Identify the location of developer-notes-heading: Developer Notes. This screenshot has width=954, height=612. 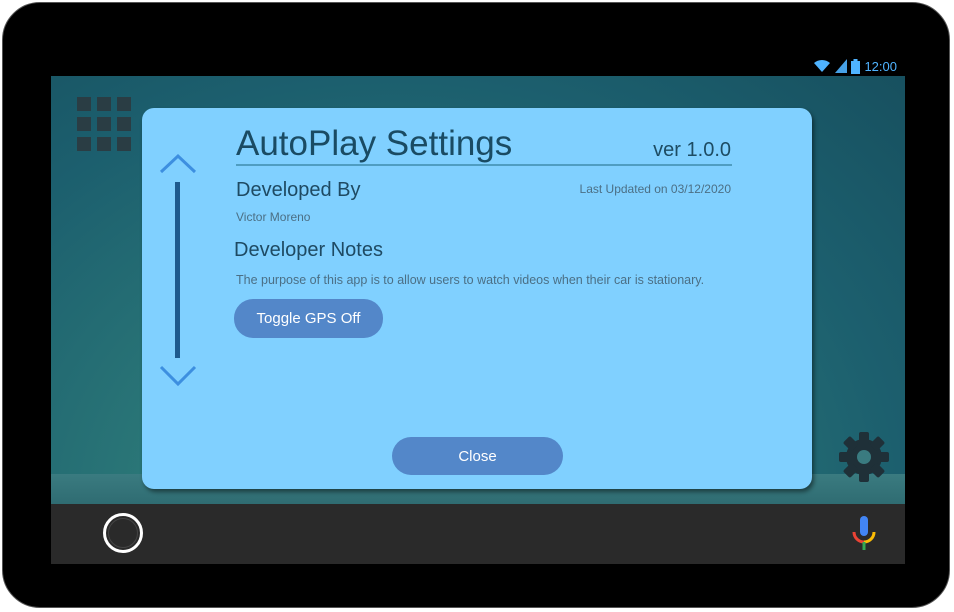
(308, 250).